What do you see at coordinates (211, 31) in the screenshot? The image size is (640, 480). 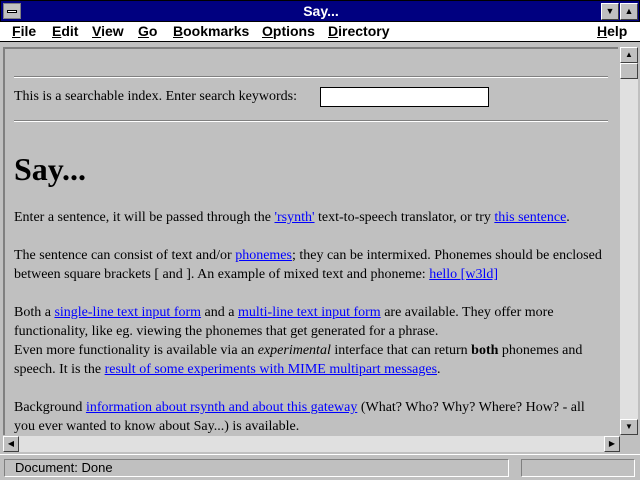 I see `menu-bookmarks: Bookmarks` at bounding box center [211, 31].